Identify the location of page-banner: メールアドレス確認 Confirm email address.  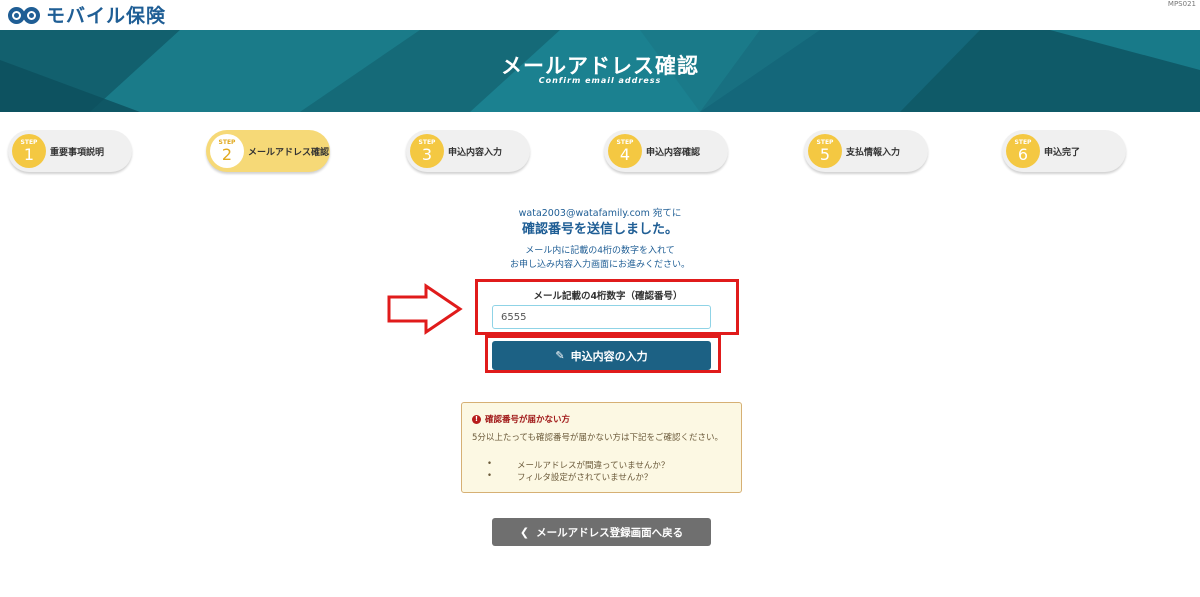
(600, 71).